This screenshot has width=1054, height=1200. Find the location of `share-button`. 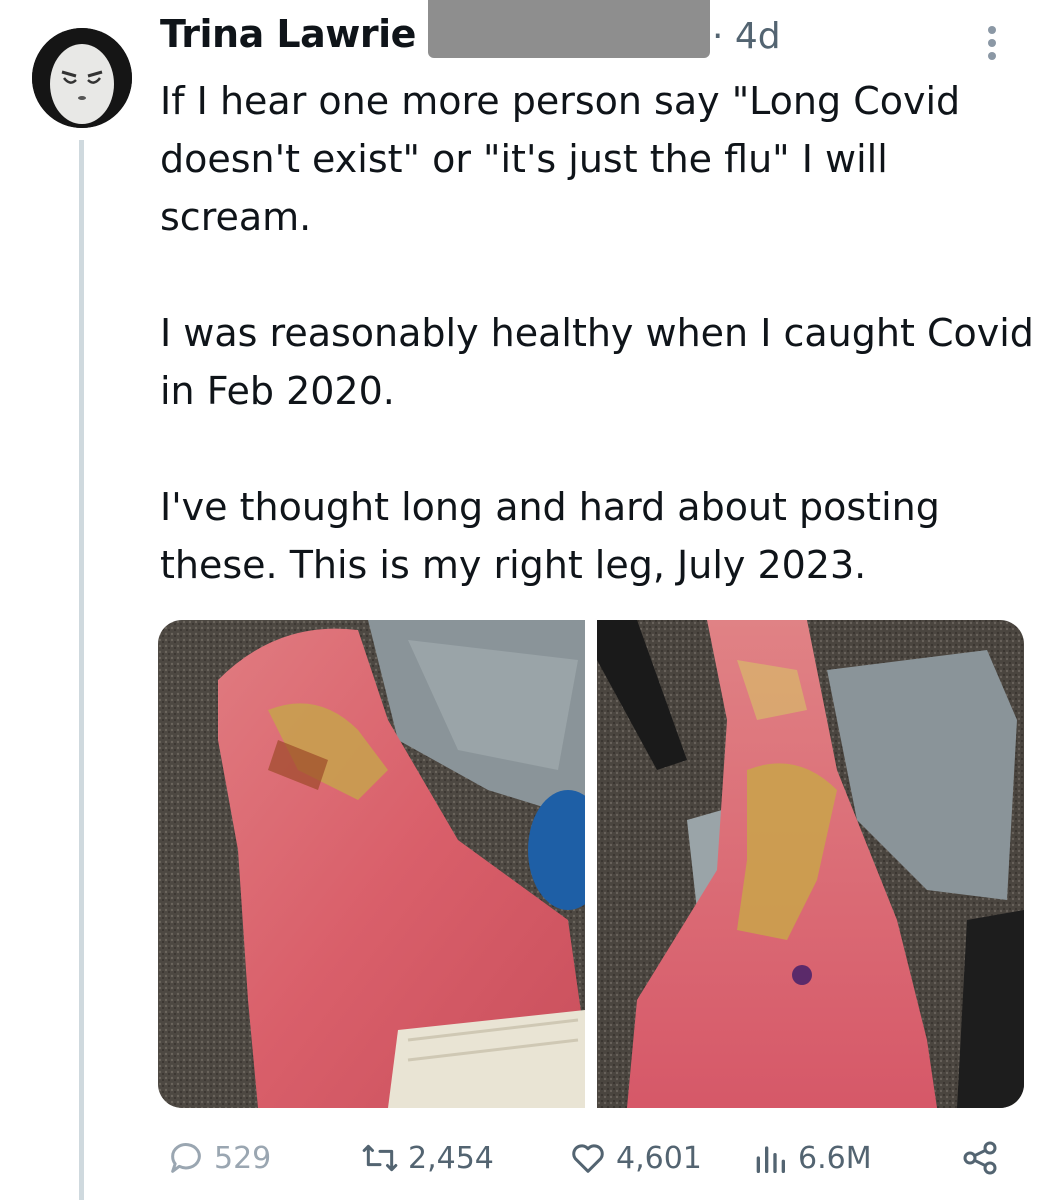

share-button is located at coordinates (980, 1158).